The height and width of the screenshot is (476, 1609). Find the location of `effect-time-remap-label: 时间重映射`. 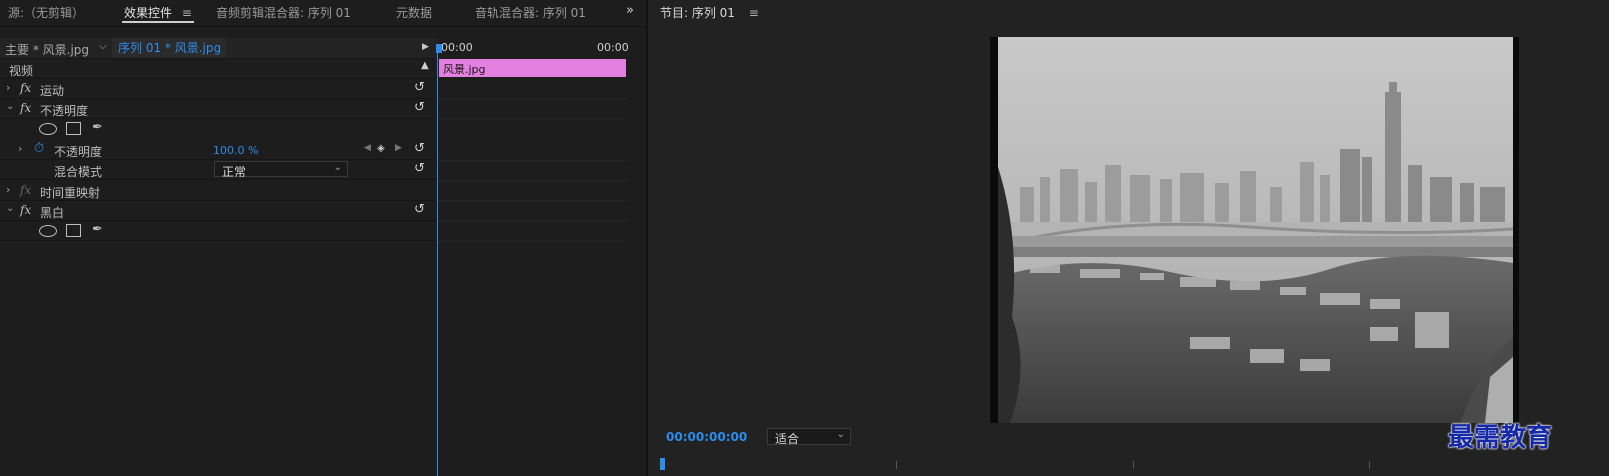

effect-time-remap-label: 时间重映射 is located at coordinates (70, 193).